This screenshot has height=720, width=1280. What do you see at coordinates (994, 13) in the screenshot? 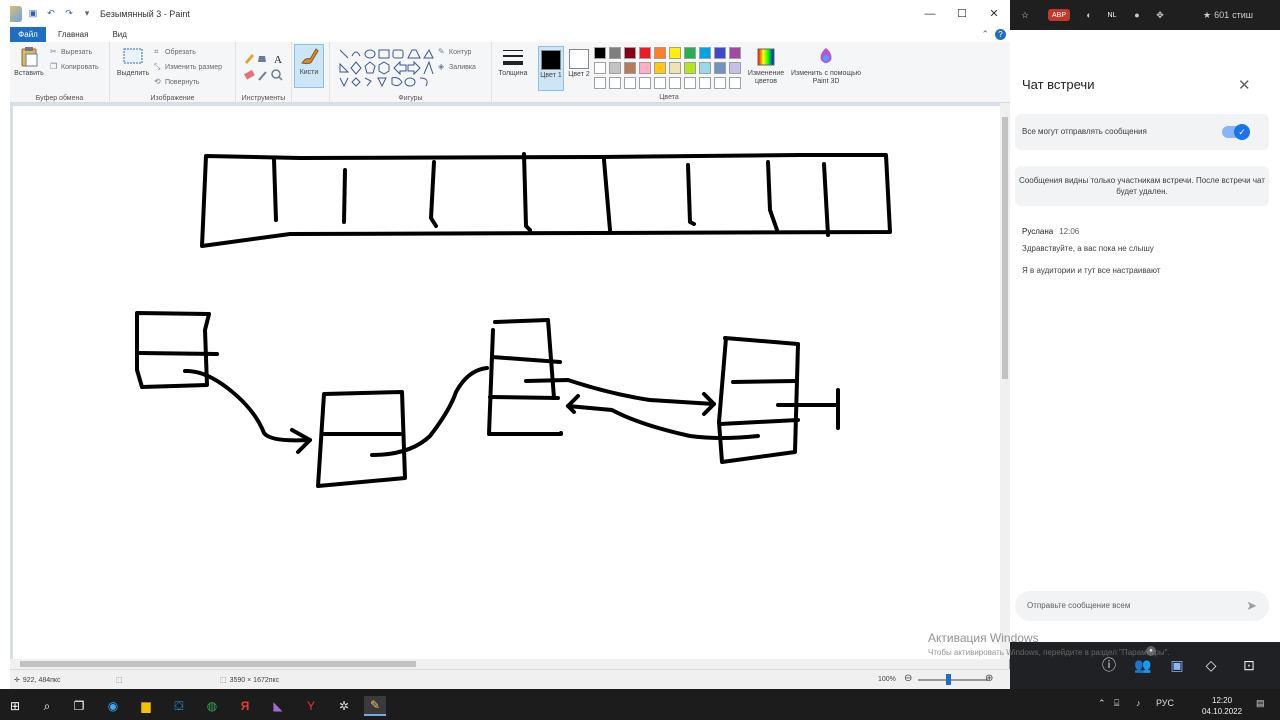
I see `close-button: ✕` at bounding box center [994, 13].